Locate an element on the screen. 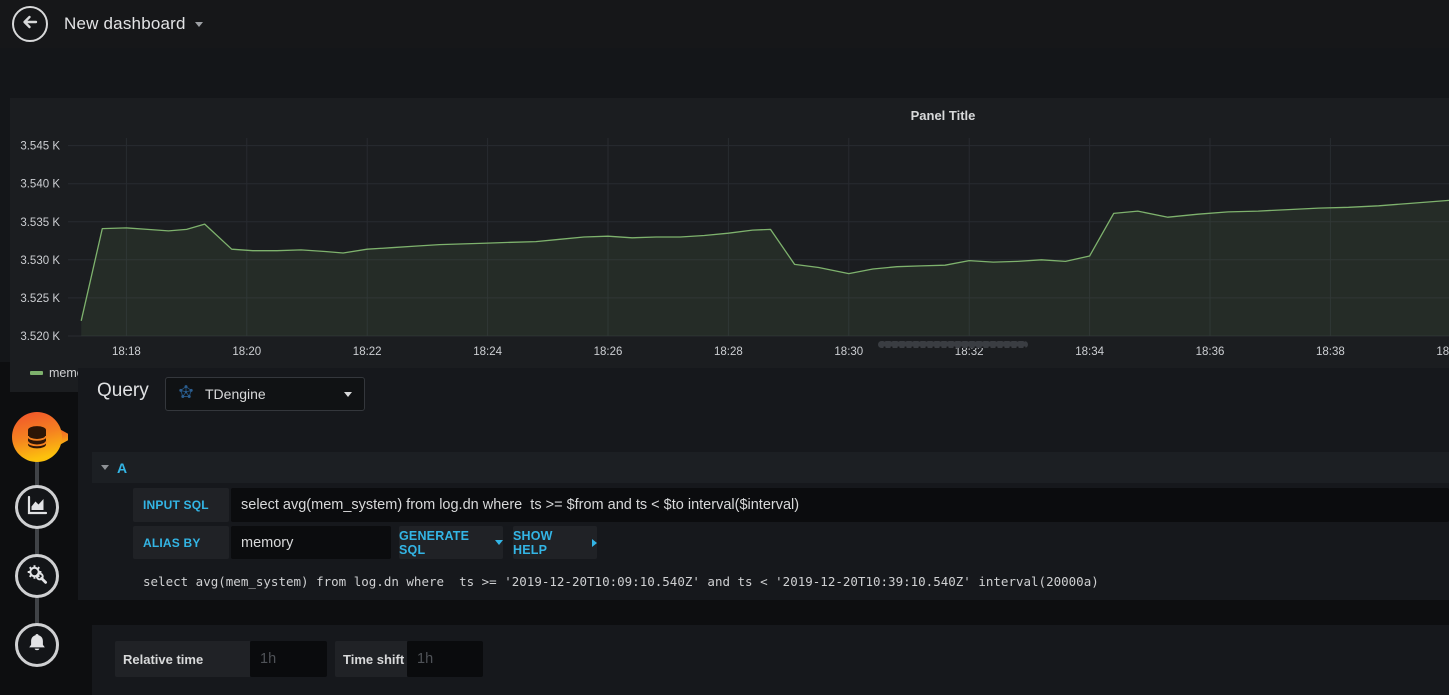 The height and width of the screenshot is (695, 1449). time-shift-label: Time shift is located at coordinates (371, 659).